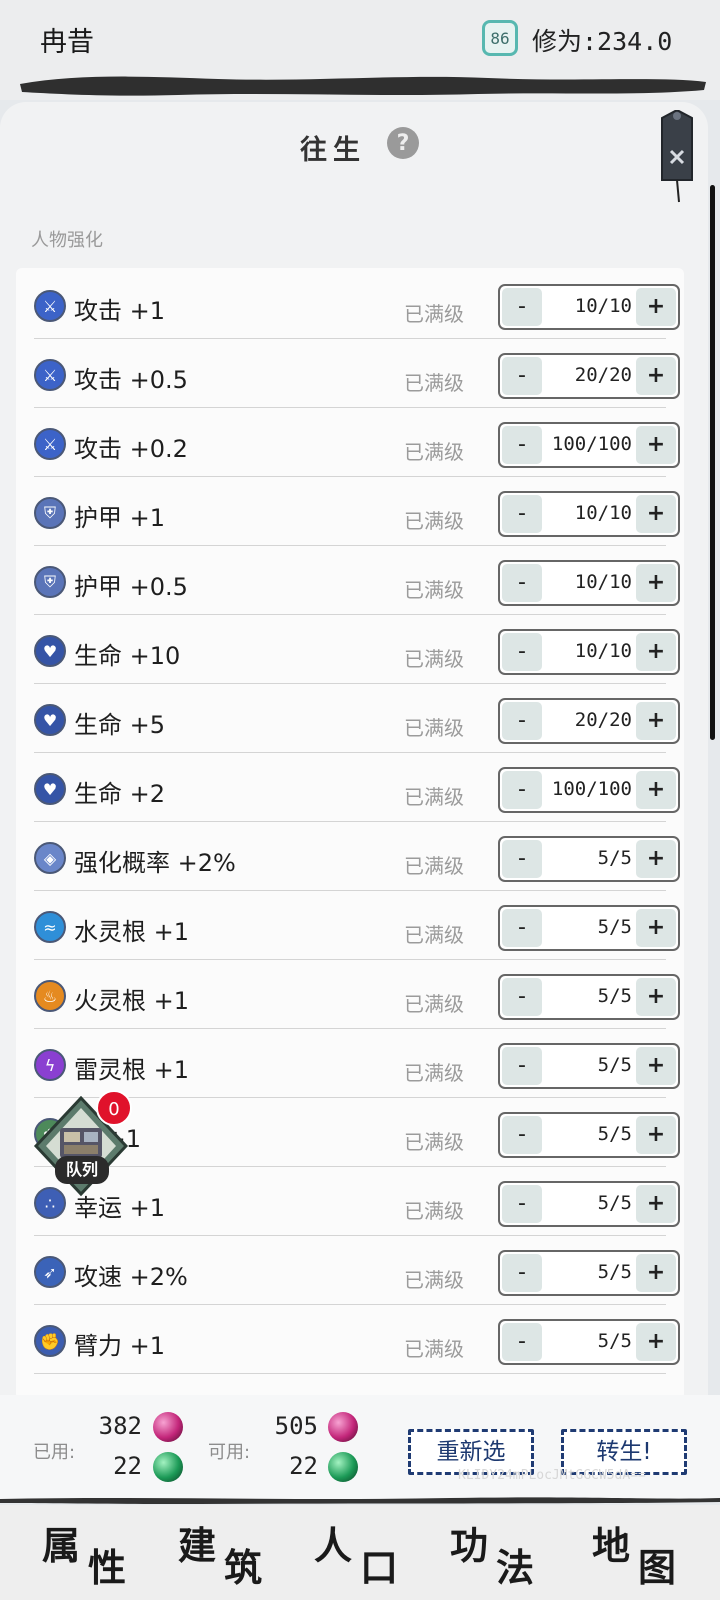 Image resolution: width=720 pixels, height=1600 pixels. Describe the element at coordinates (50, 1272) in the screenshot. I see `attack-speed-icon: ➶` at that location.